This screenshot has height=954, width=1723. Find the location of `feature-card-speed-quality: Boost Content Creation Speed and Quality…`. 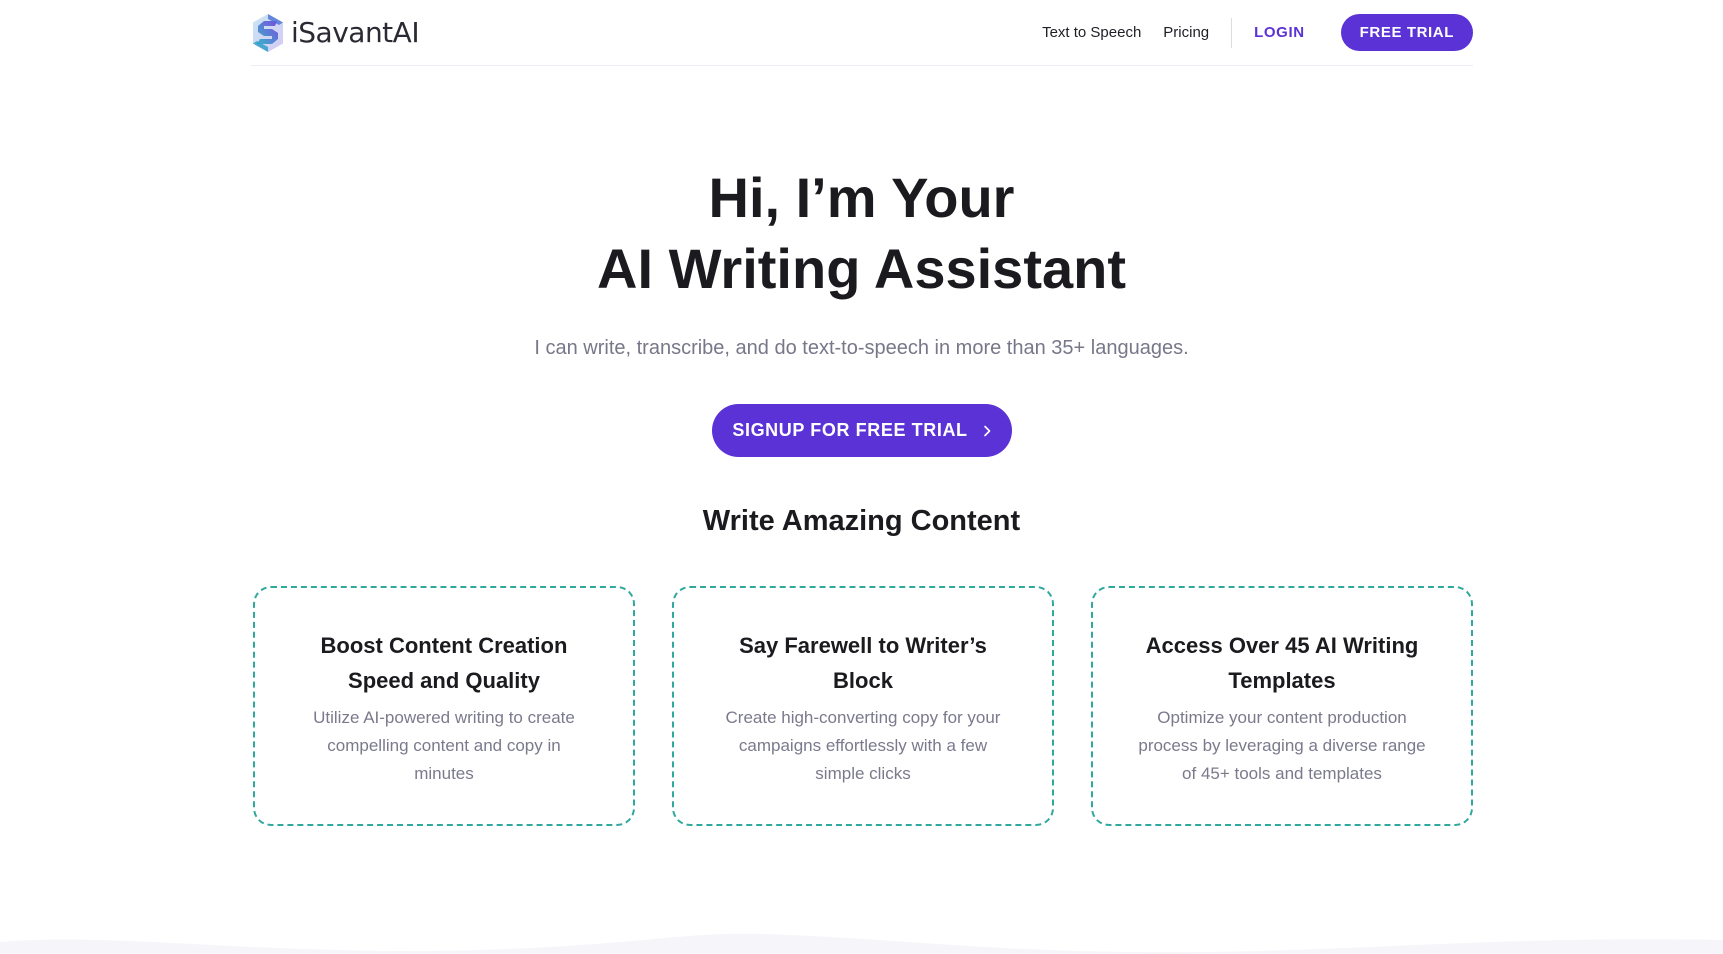

feature-card-speed-quality: Boost Content Creation Speed and Quality… is located at coordinates (444, 706).